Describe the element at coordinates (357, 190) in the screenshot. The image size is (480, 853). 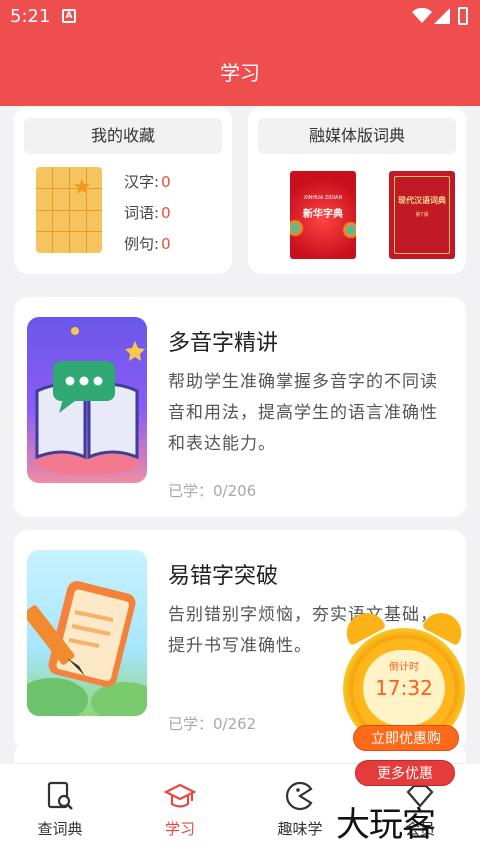
I see `media-dictionary-card: 融媒体版词典 XINHUA ZIDIAN 新华字典 现代汉语词典 第7版` at that location.